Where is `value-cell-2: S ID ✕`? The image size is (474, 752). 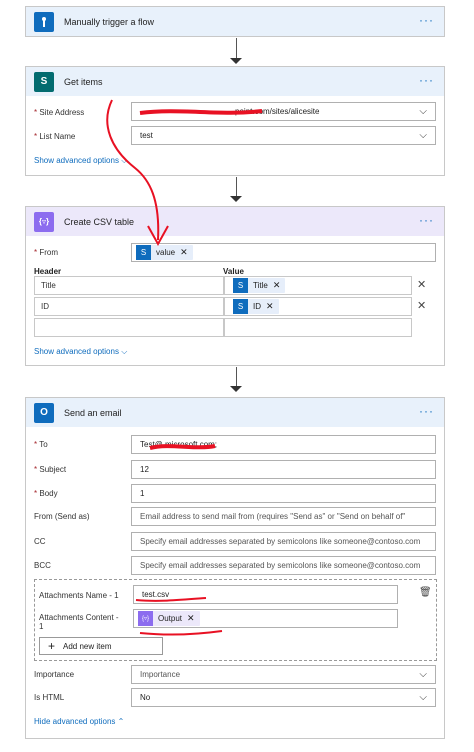
value-cell-2: S ID ✕ is located at coordinates (318, 306).